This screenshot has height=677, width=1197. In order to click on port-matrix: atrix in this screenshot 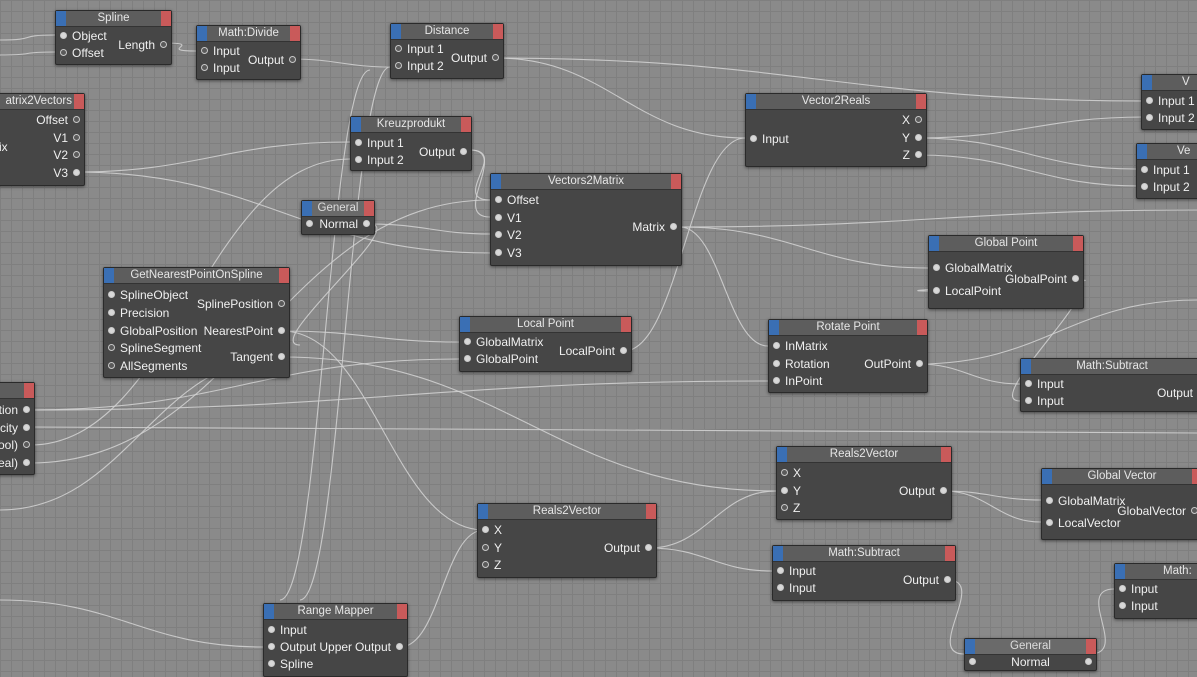, I will do `click(4, 147)`.